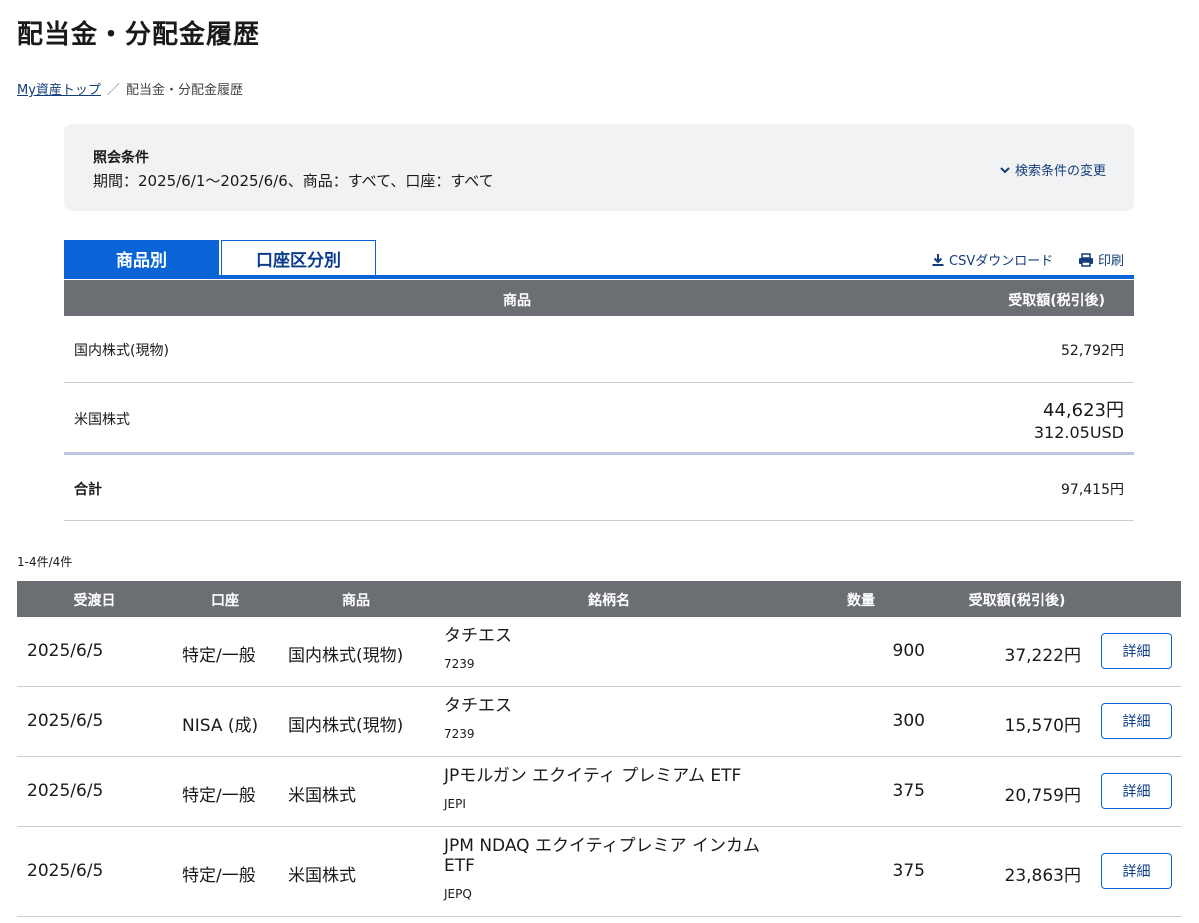  Describe the element at coordinates (139, 35) in the screenshot. I see `page-title: 配当金・分配金履歴` at that location.